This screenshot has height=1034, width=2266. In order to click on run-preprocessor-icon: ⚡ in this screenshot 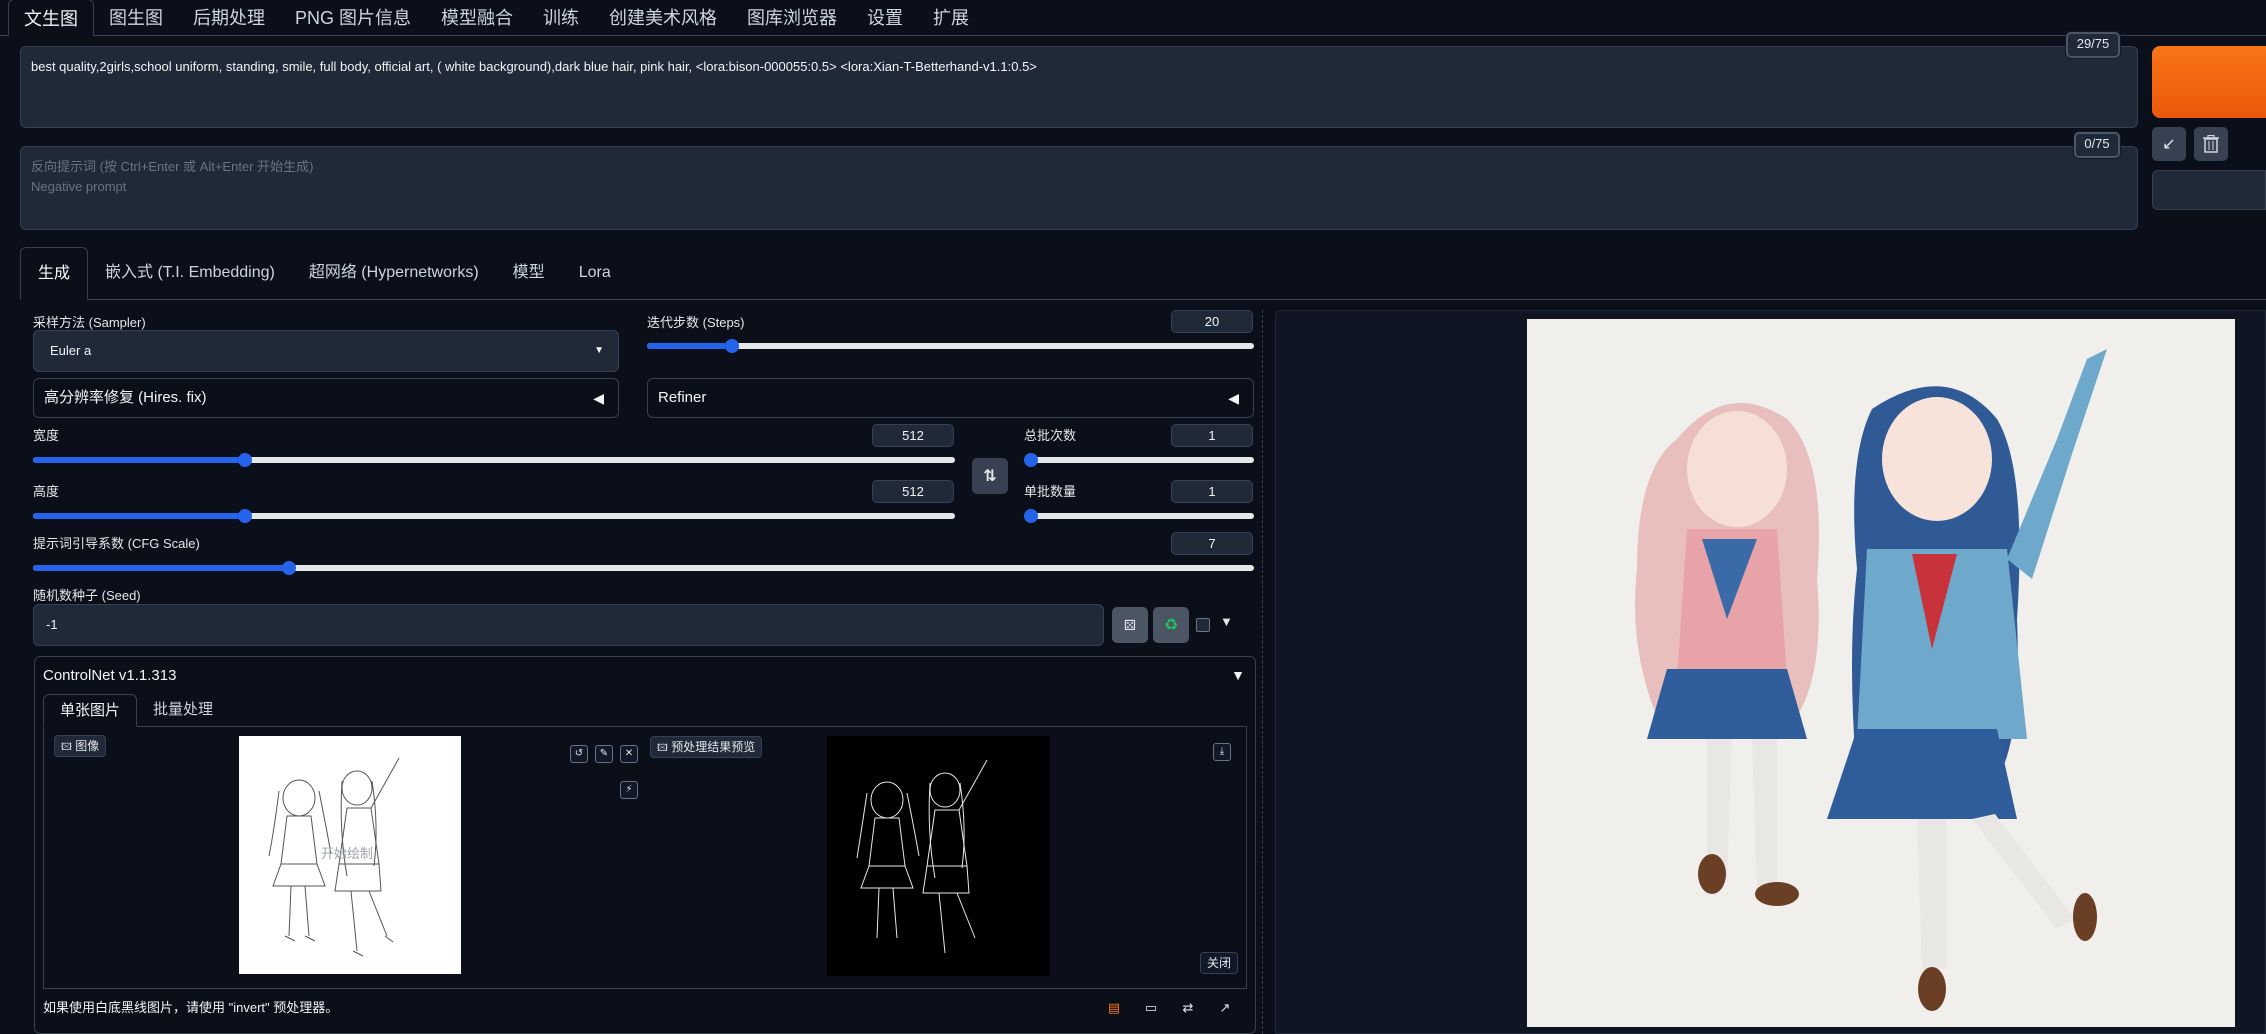, I will do `click(629, 790)`.